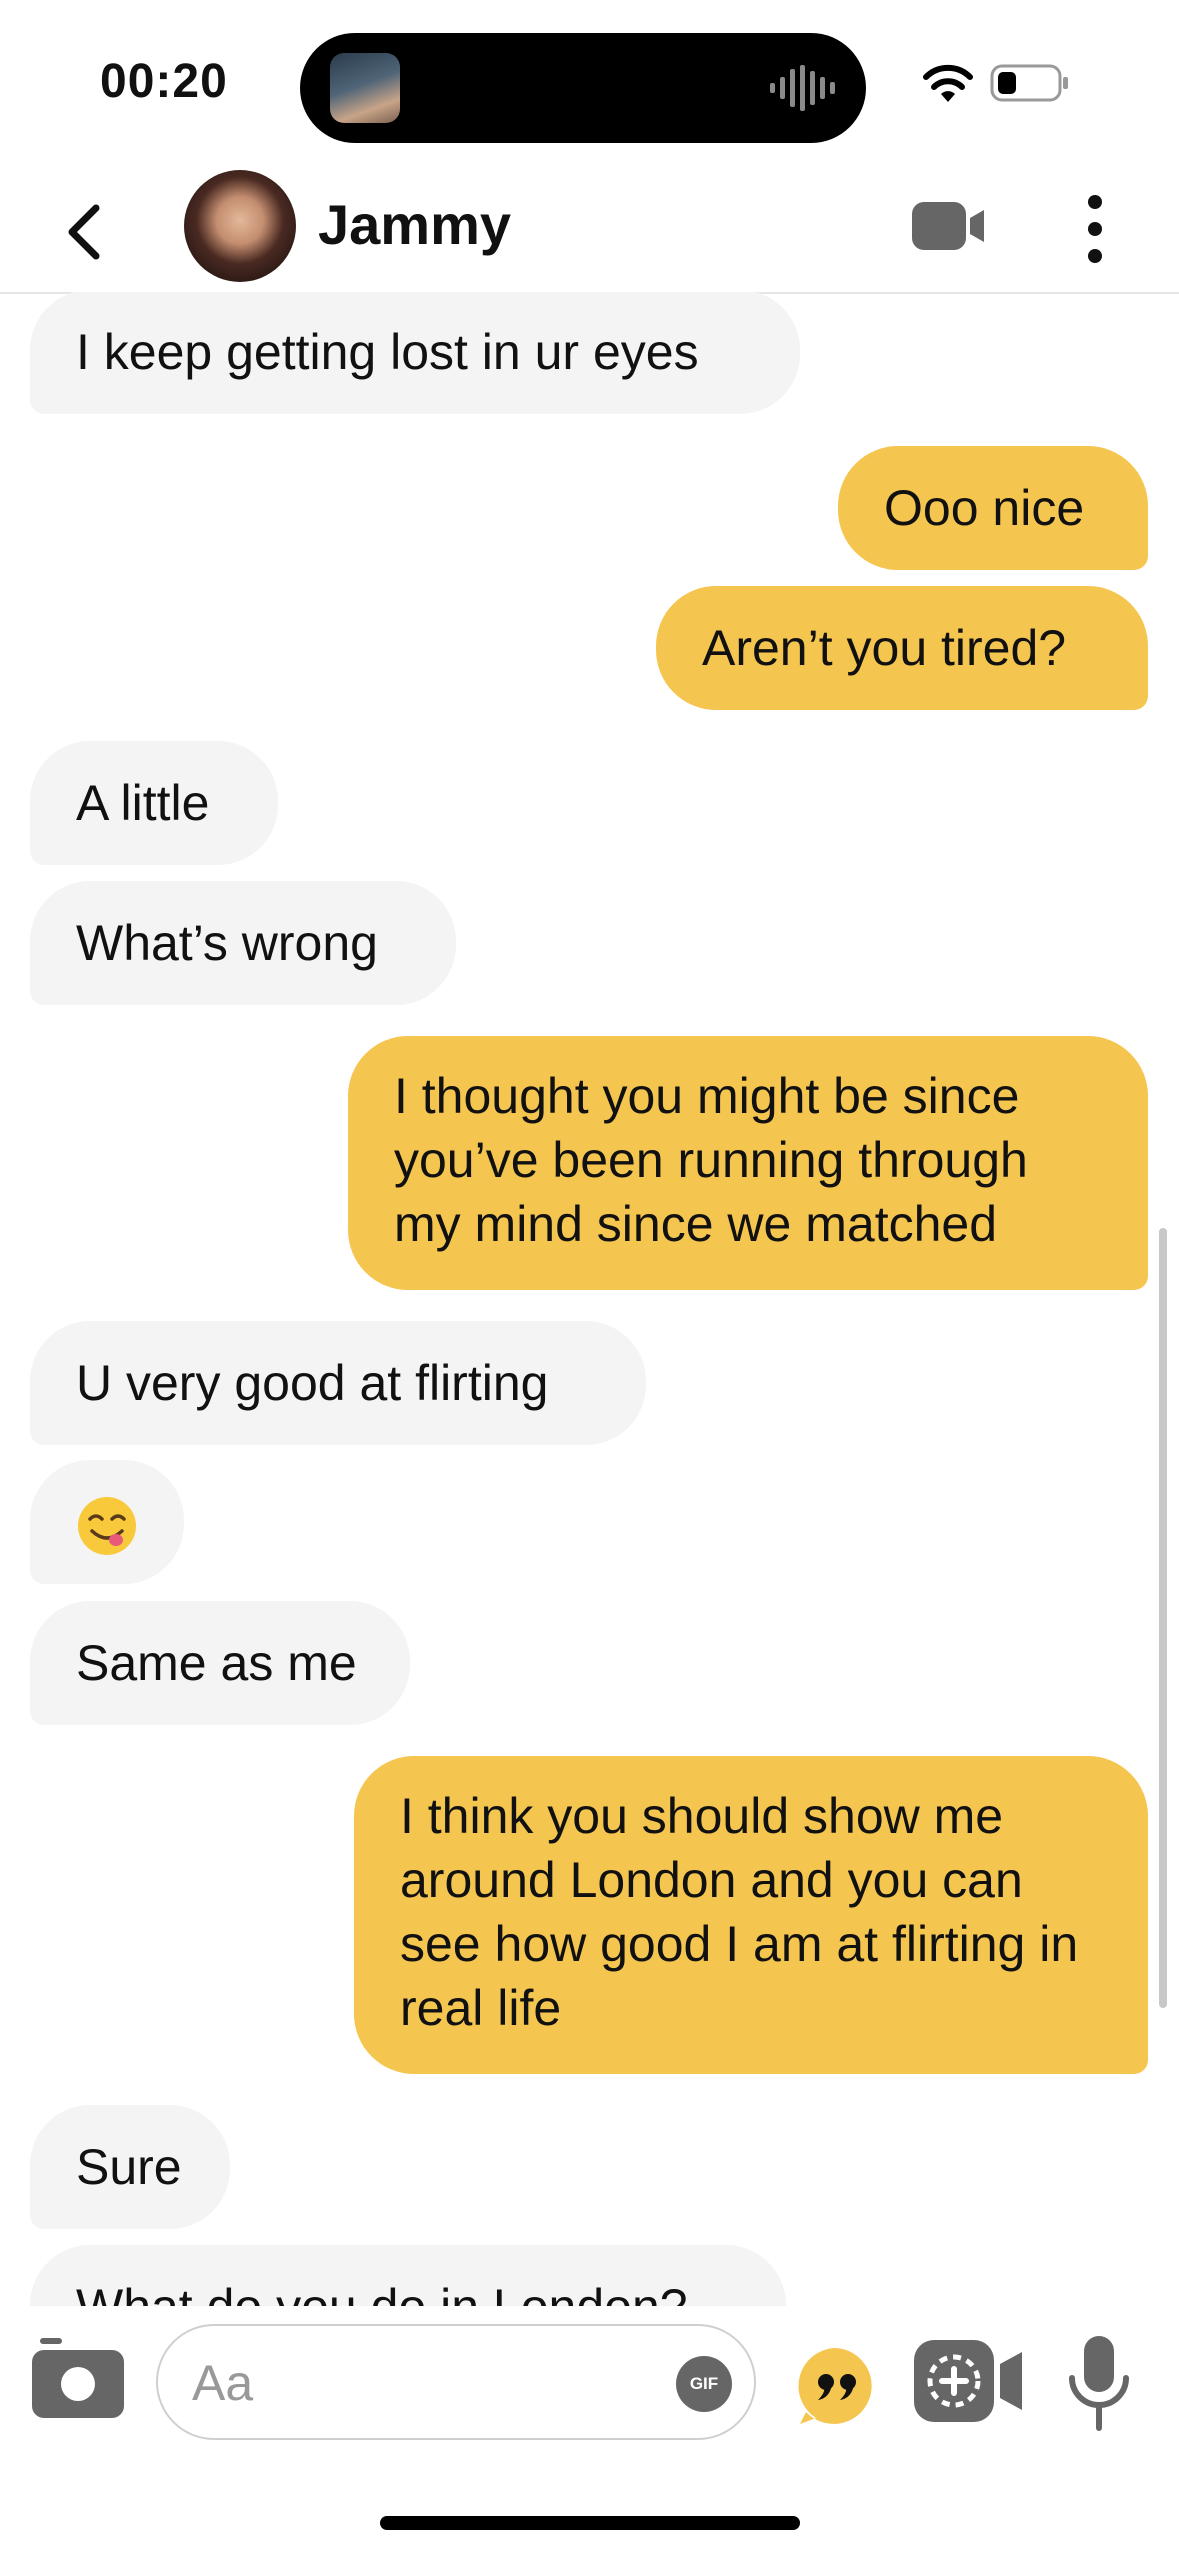 Image resolution: width=1179 pixels, height=2556 pixels. I want to click on message-incoming: U very good at flirting, so click(338, 1383).